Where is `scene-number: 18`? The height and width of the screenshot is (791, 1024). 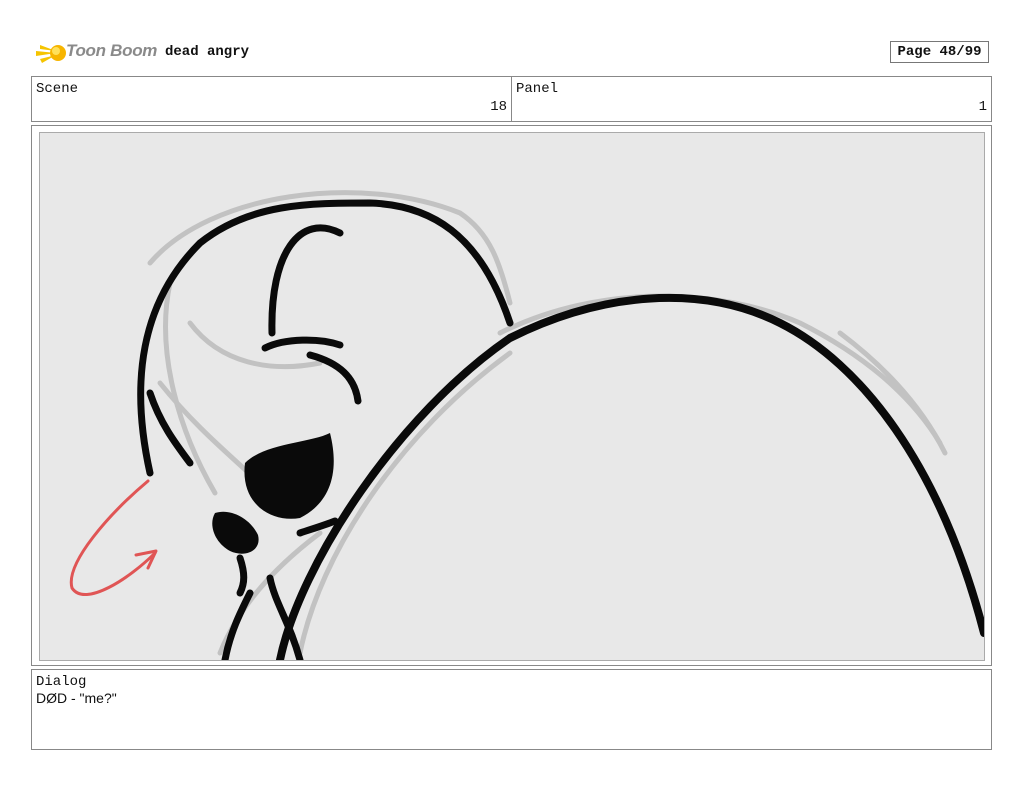 scene-number: 18 is located at coordinates (498, 107).